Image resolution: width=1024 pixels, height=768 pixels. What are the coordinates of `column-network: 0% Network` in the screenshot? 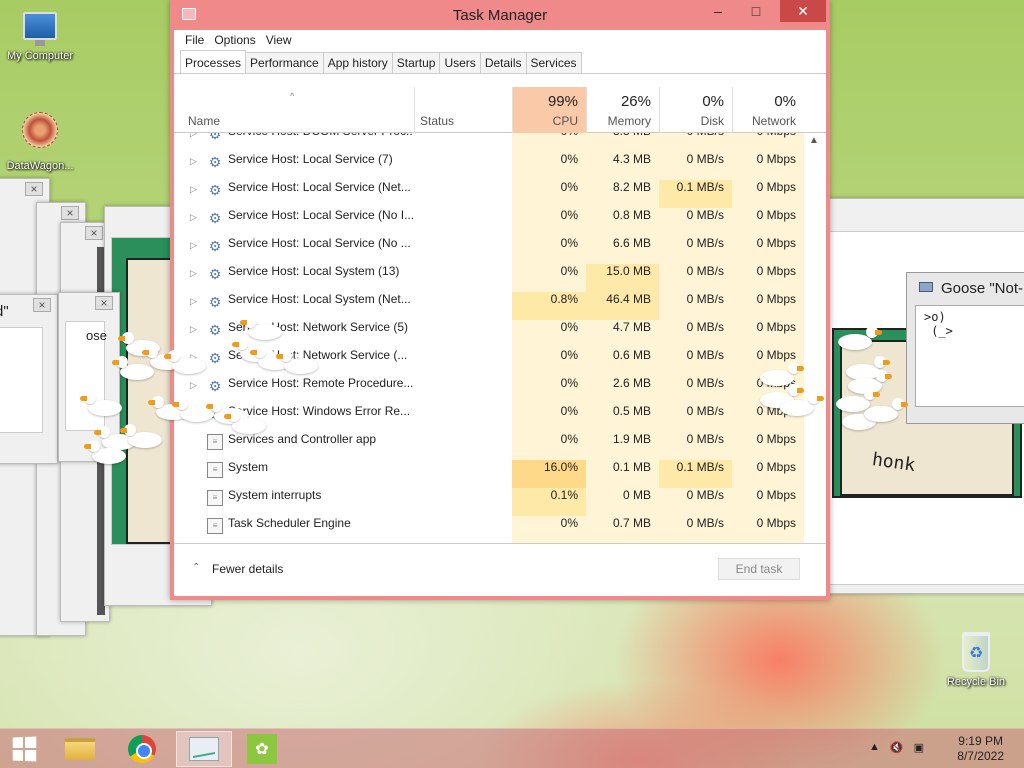 It's located at (768, 110).